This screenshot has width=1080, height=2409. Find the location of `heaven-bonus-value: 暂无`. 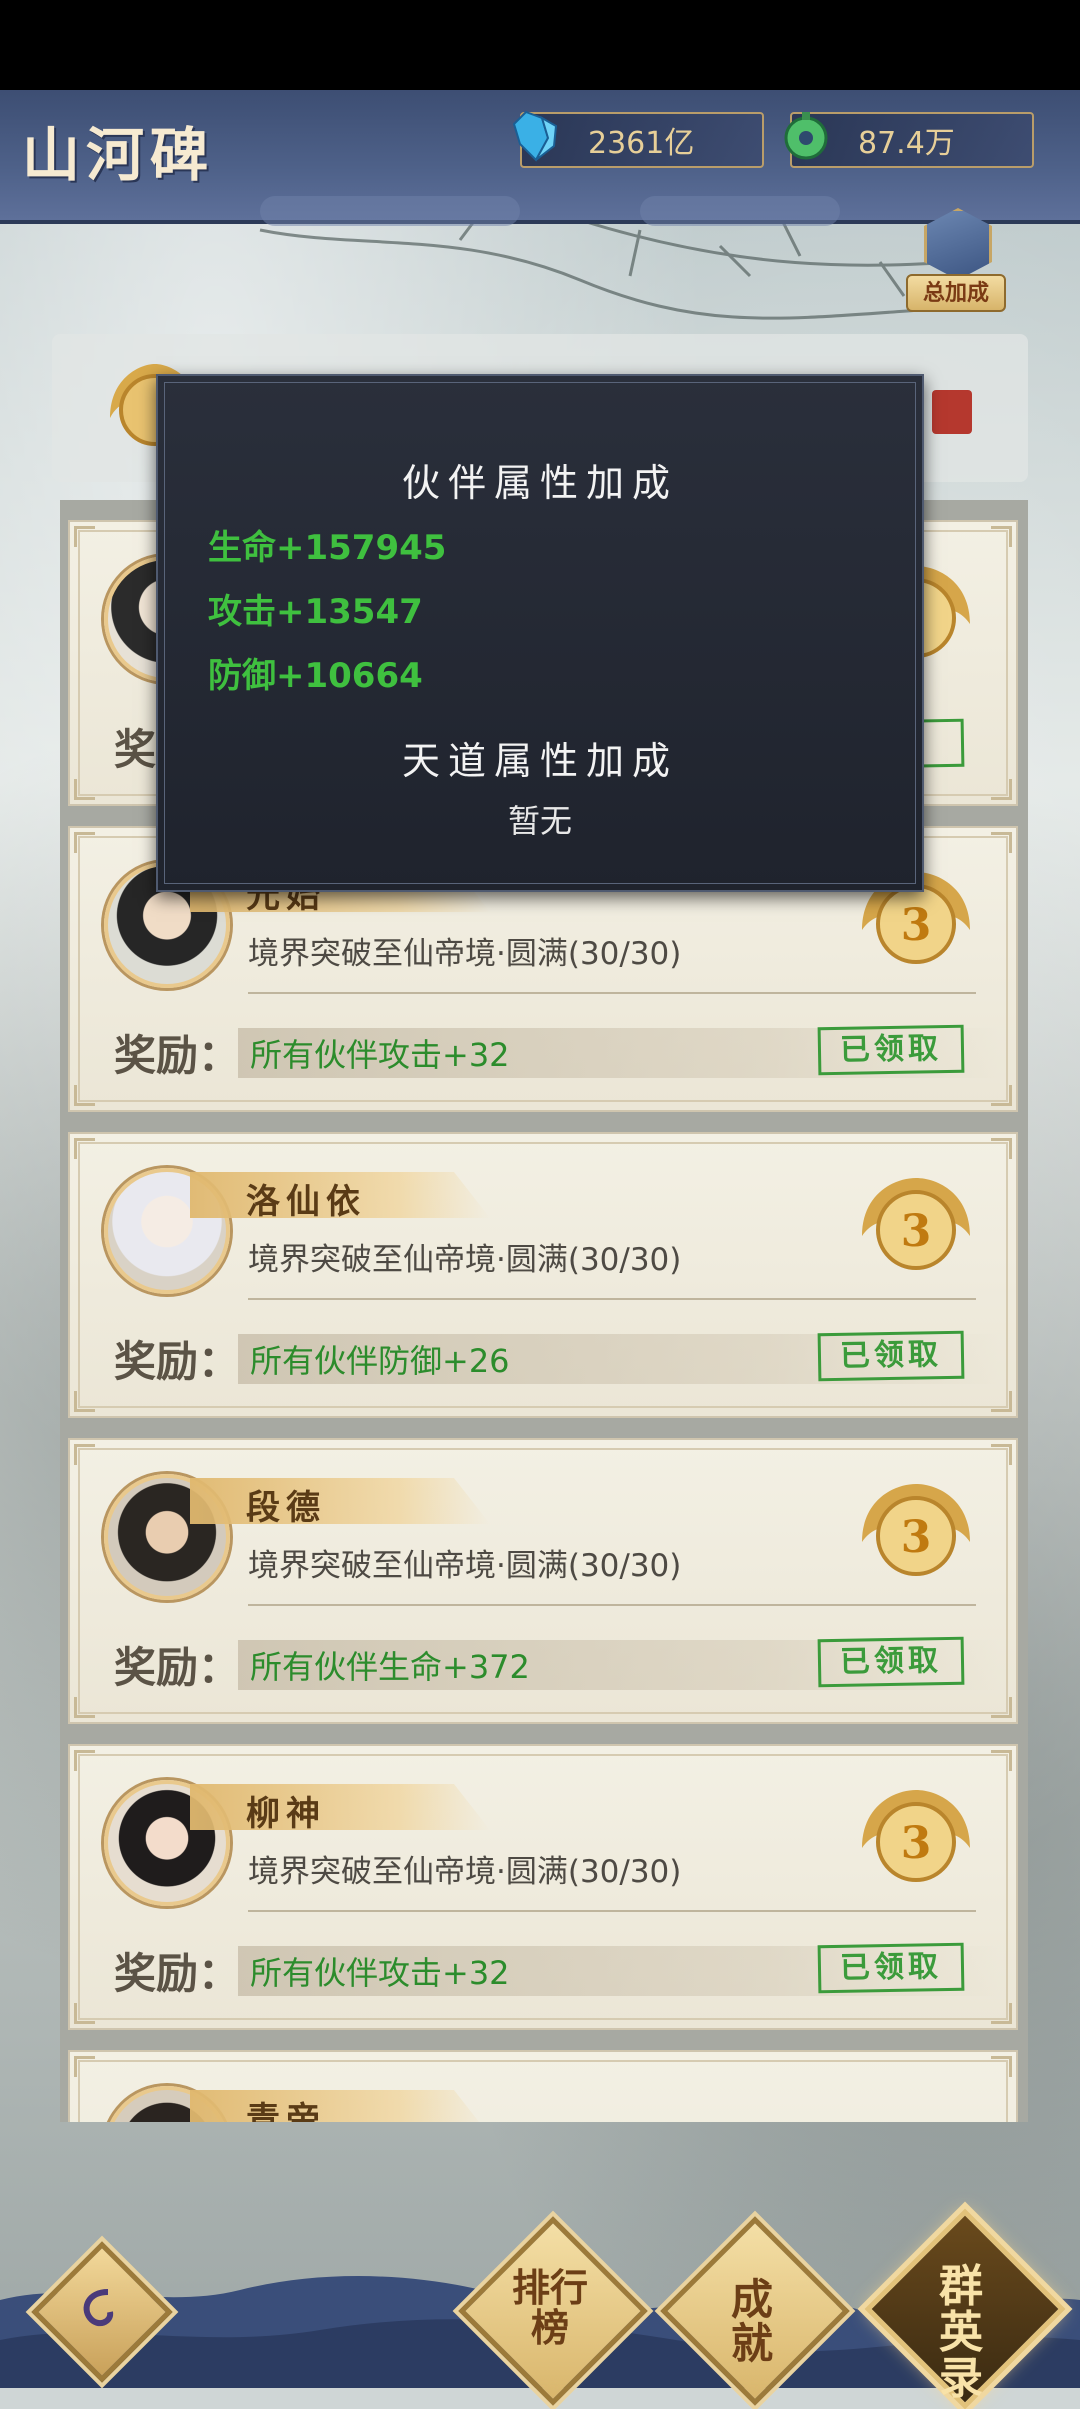

heaven-bonus-value: 暂无 is located at coordinates (539, 821).